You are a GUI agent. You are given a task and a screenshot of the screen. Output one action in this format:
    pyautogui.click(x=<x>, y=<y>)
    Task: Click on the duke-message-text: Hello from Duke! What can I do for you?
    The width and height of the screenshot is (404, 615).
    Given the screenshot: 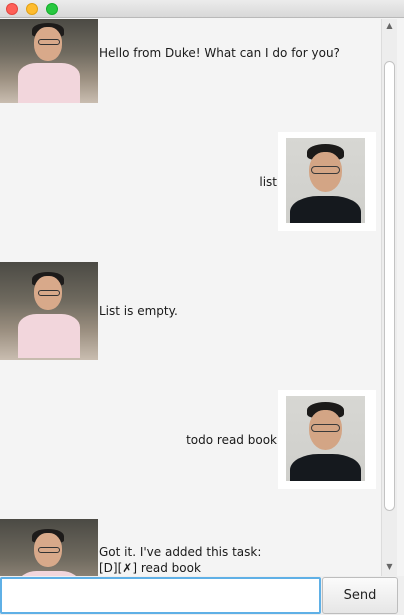 What is the action you would take?
    pyautogui.click(x=219, y=53)
    